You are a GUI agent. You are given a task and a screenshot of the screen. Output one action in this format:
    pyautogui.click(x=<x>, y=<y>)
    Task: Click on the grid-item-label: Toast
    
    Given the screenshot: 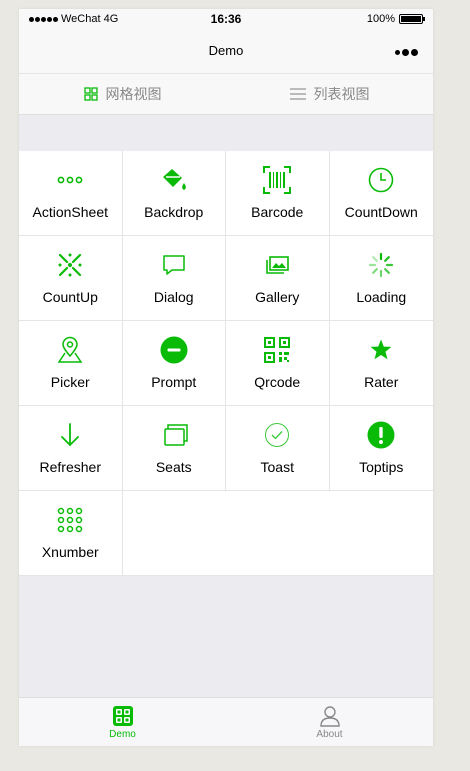 What is the action you would take?
    pyautogui.click(x=277, y=467)
    